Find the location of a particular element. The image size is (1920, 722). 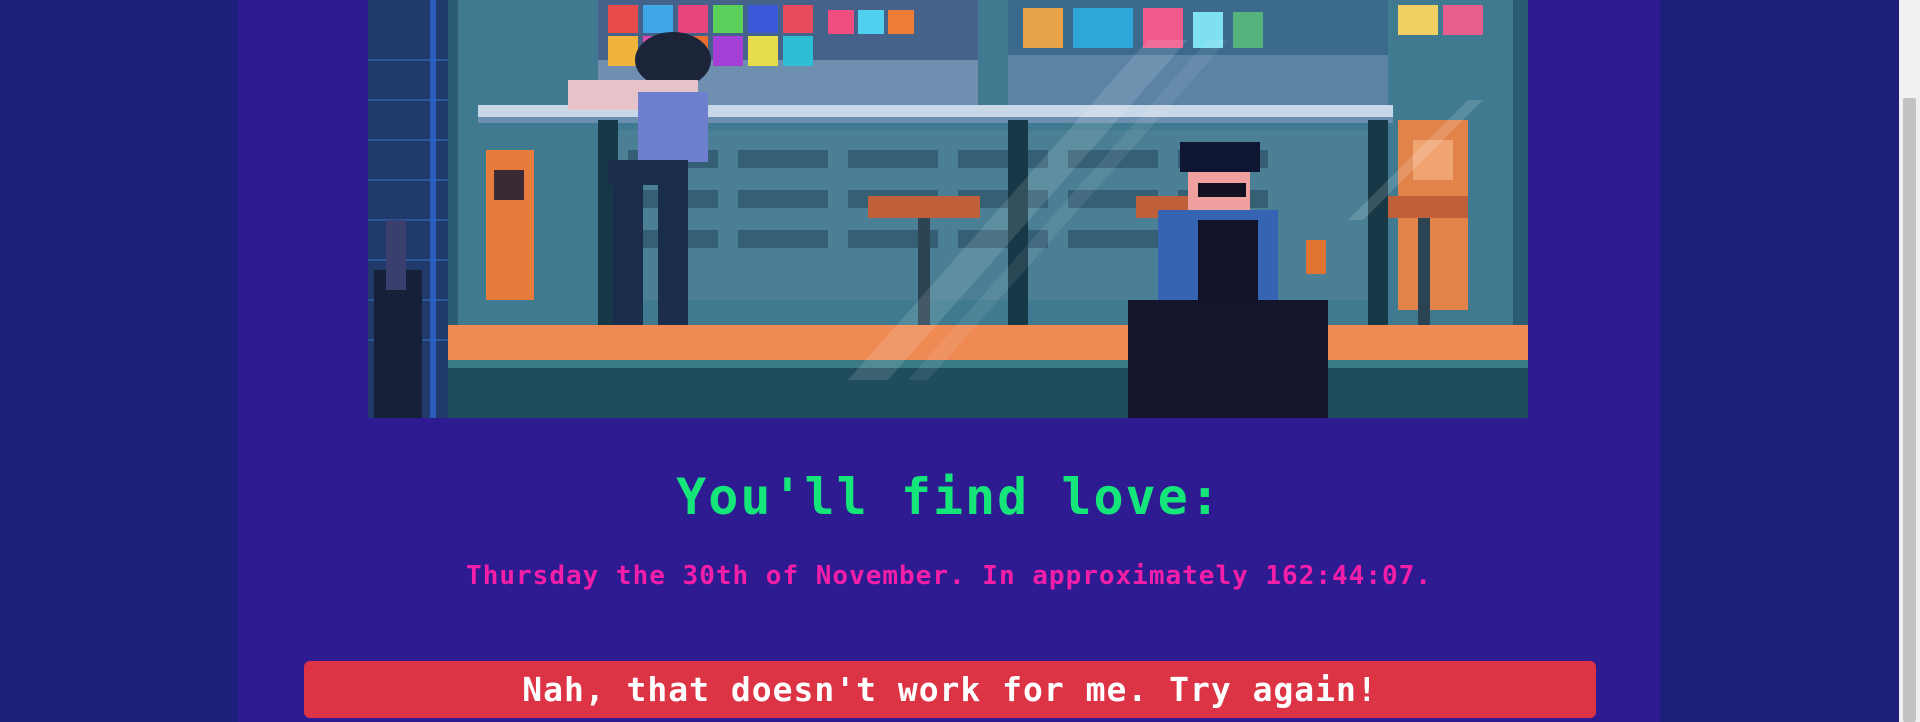

vertical-scrollbar is located at coordinates (1909, 361).